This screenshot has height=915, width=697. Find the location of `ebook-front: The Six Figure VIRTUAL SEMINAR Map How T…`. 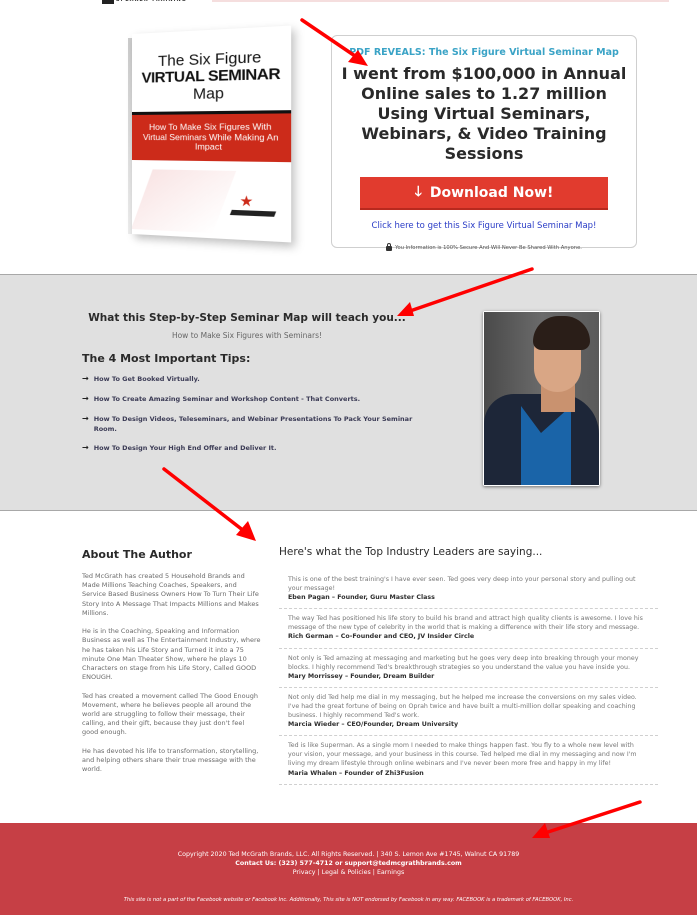

ebook-front: The Six Figure VIRTUAL SEMINAR Map How T… is located at coordinates (212, 134).